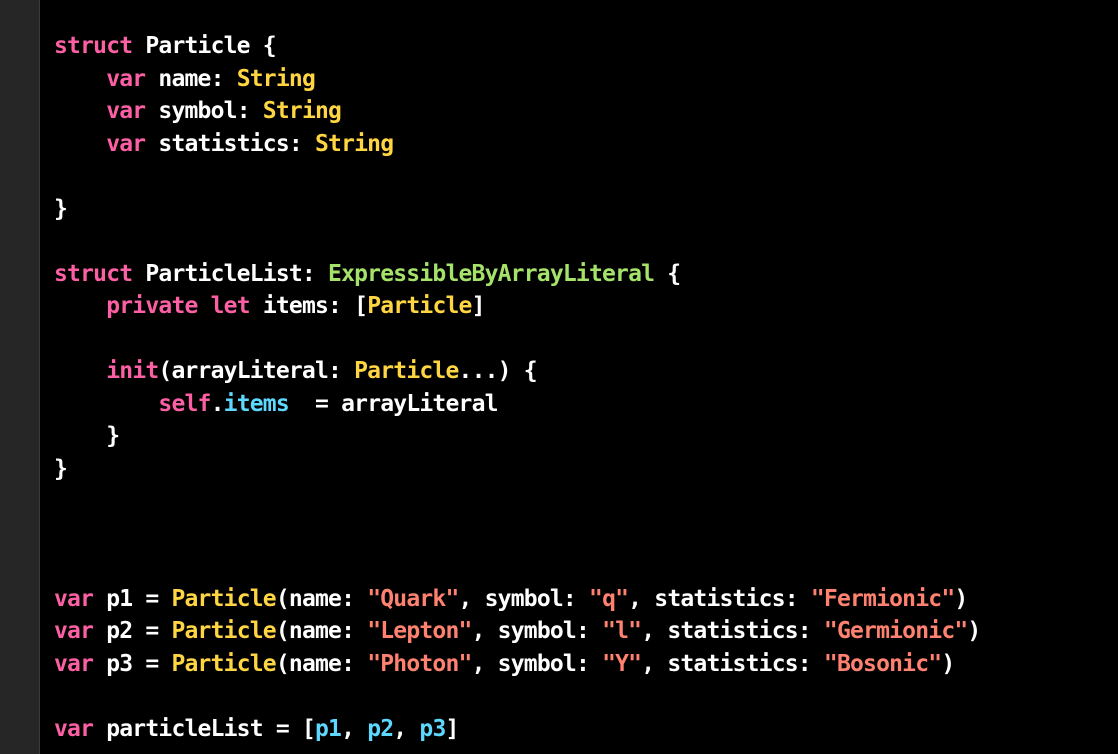  Describe the element at coordinates (419, 663) in the screenshot. I see `string-literal-token: "Photon"` at that location.